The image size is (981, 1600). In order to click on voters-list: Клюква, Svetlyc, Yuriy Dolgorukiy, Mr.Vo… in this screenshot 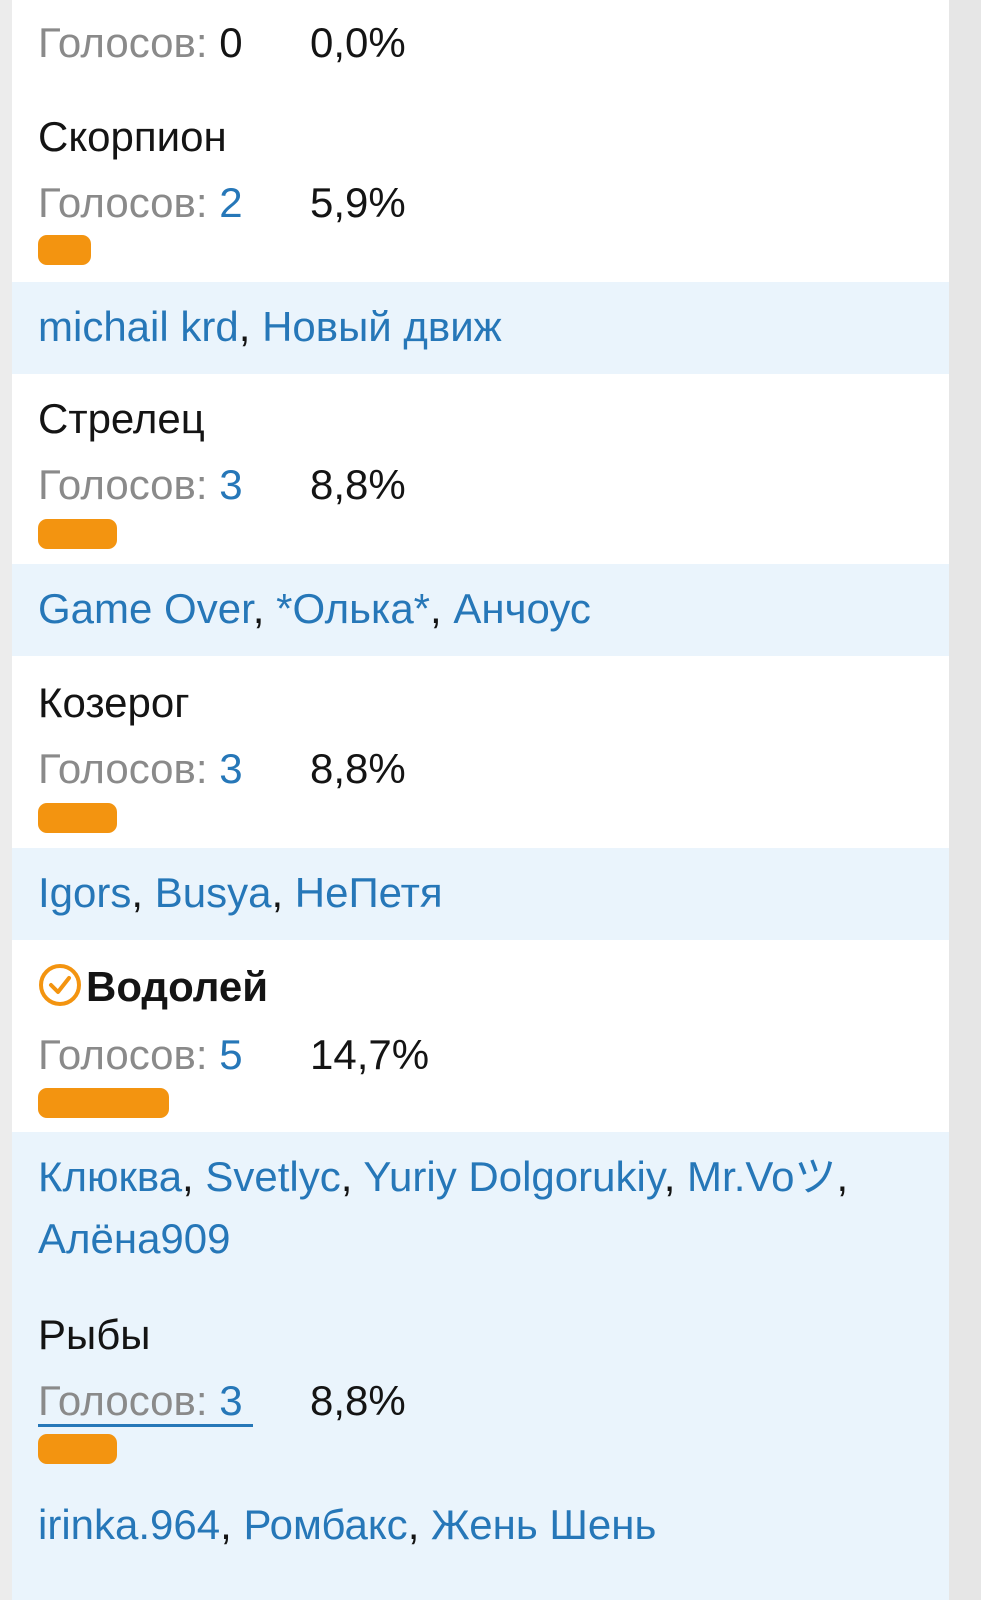, I will do `click(480, 1216)`.